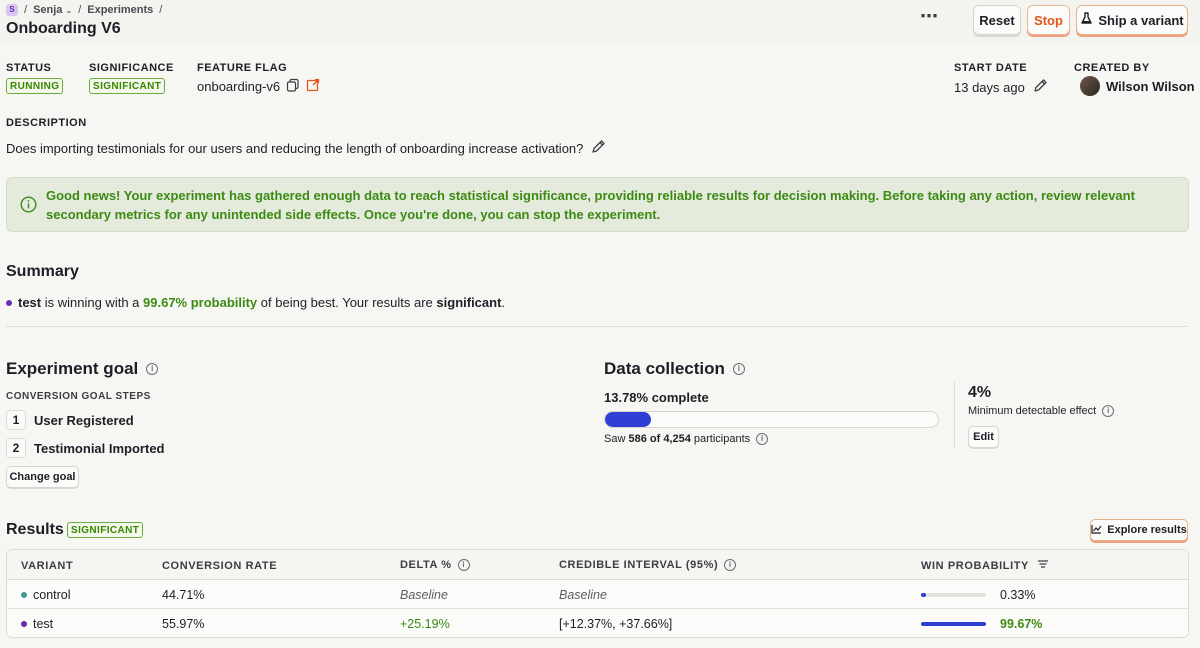  What do you see at coordinates (1032, 411) in the screenshot?
I see `mde-label: Minimum detectable effect` at bounding box center [1032, 411].